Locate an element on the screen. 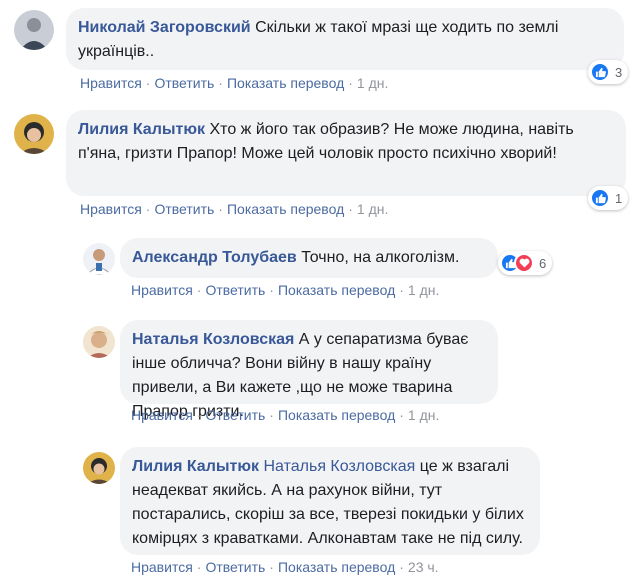  comment-actions: Нравится · Ответить · Показать перевод · 23 ч. is located at coordinates (285, 567).